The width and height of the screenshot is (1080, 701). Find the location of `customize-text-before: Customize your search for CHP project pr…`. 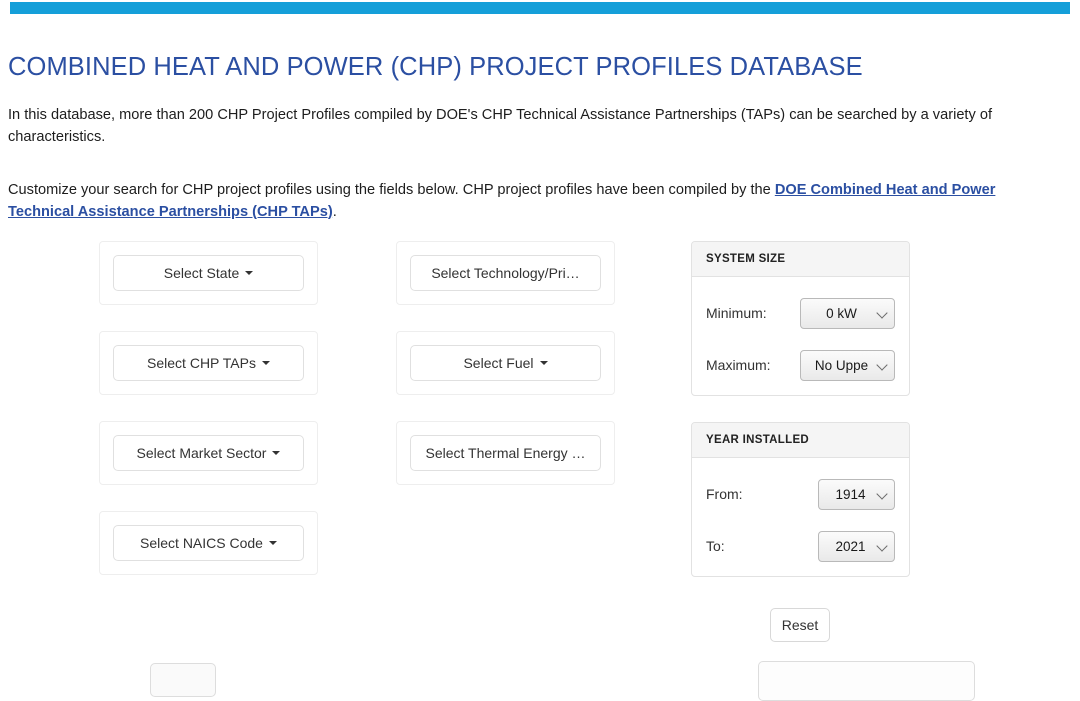

customize-text-before: Customize your search for CHP project pr… is located at coordinates (391, 189).